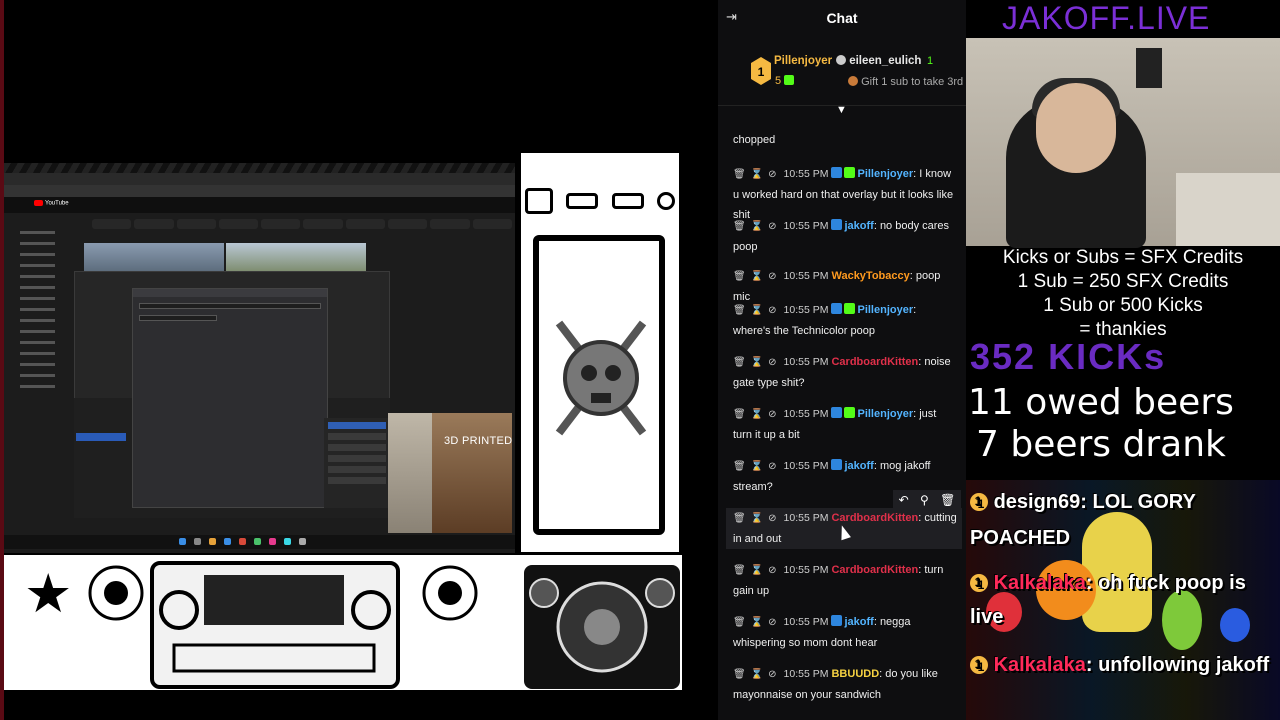  I want to click on webcam-feed, so click(1123, 143).